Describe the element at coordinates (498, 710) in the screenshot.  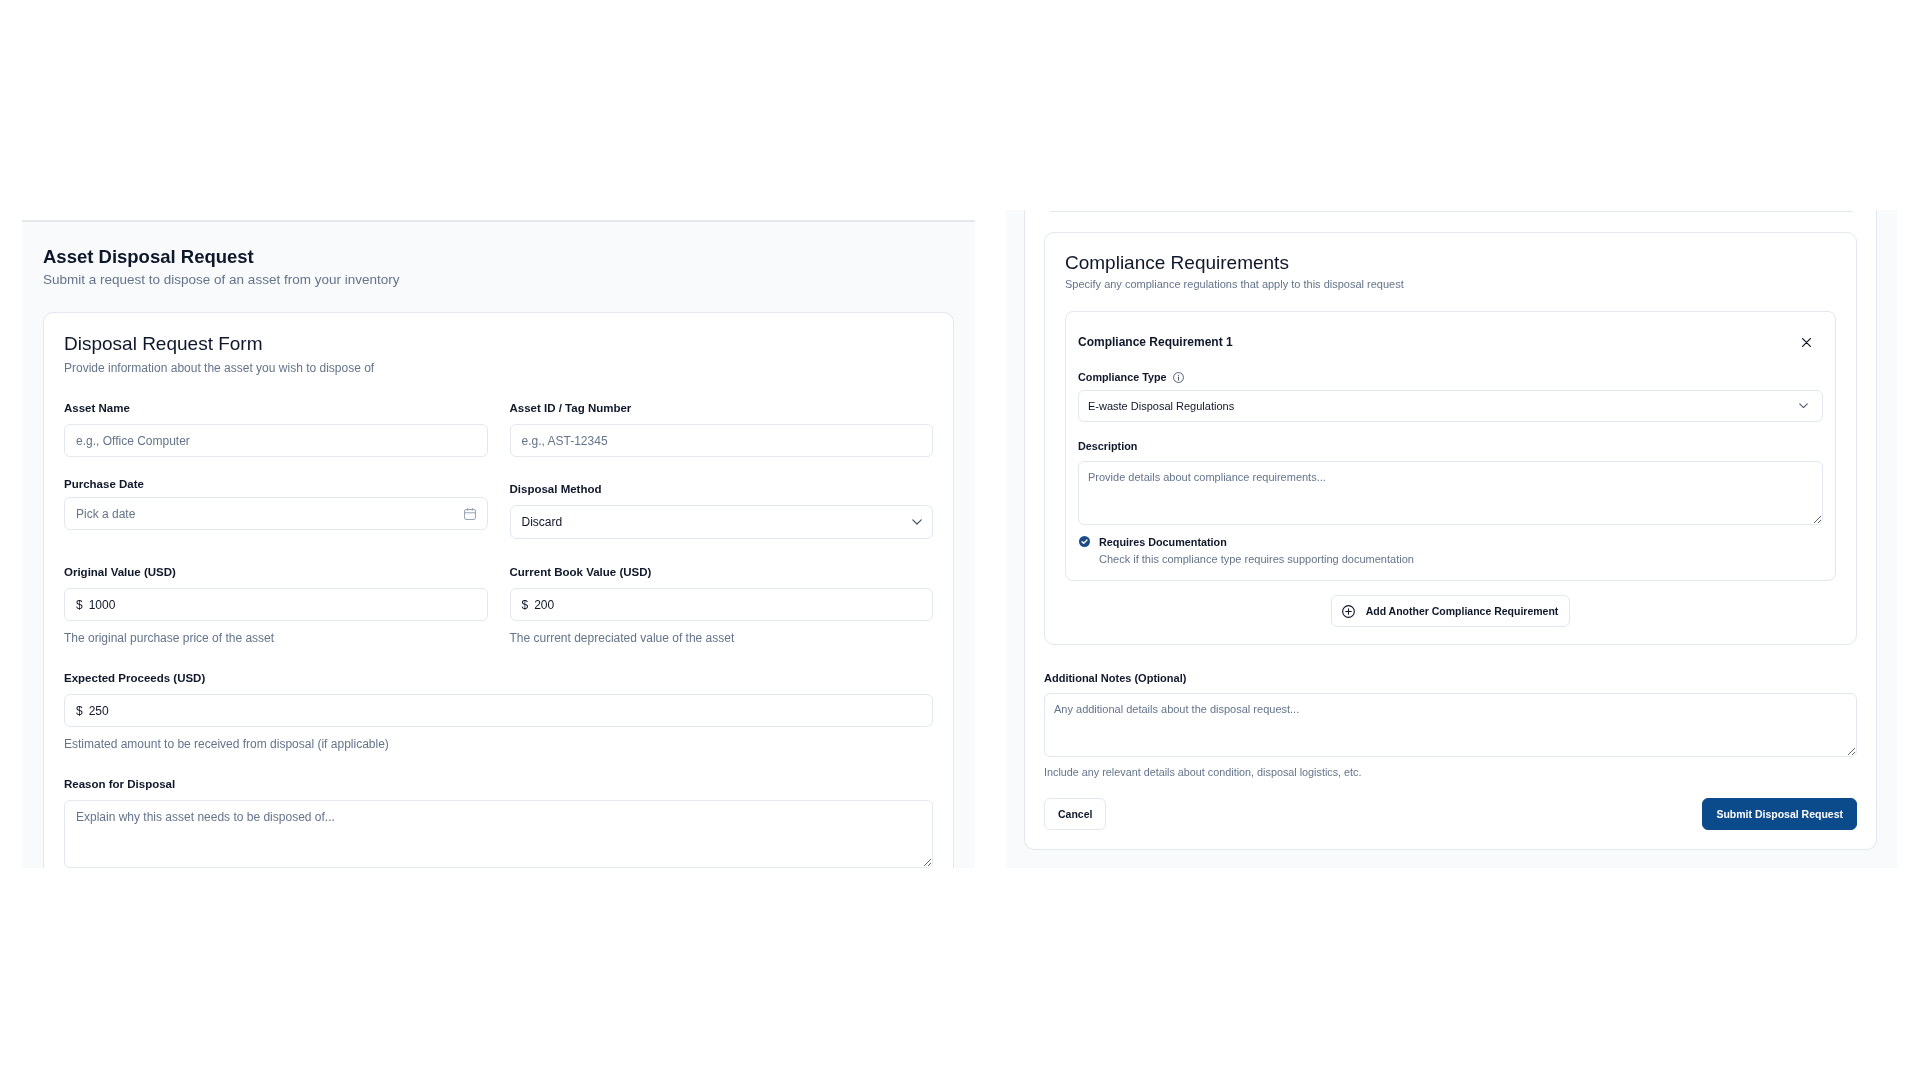
I see `currency-field: $ 250` at that location.